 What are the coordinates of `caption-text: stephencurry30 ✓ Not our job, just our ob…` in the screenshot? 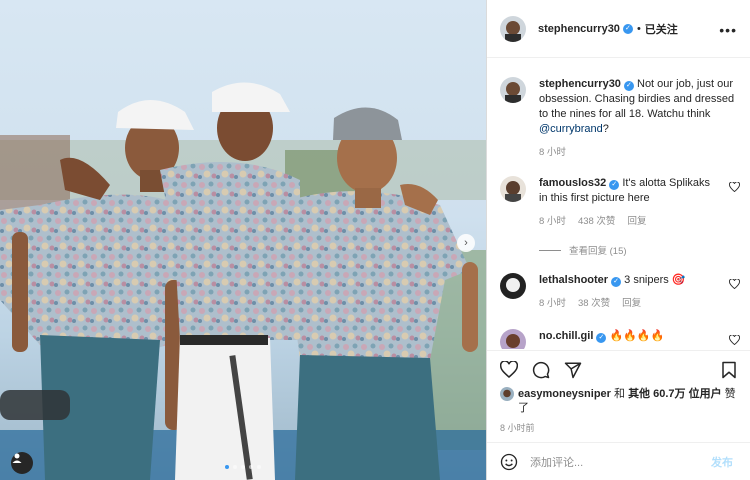 It's located at (639, 107).